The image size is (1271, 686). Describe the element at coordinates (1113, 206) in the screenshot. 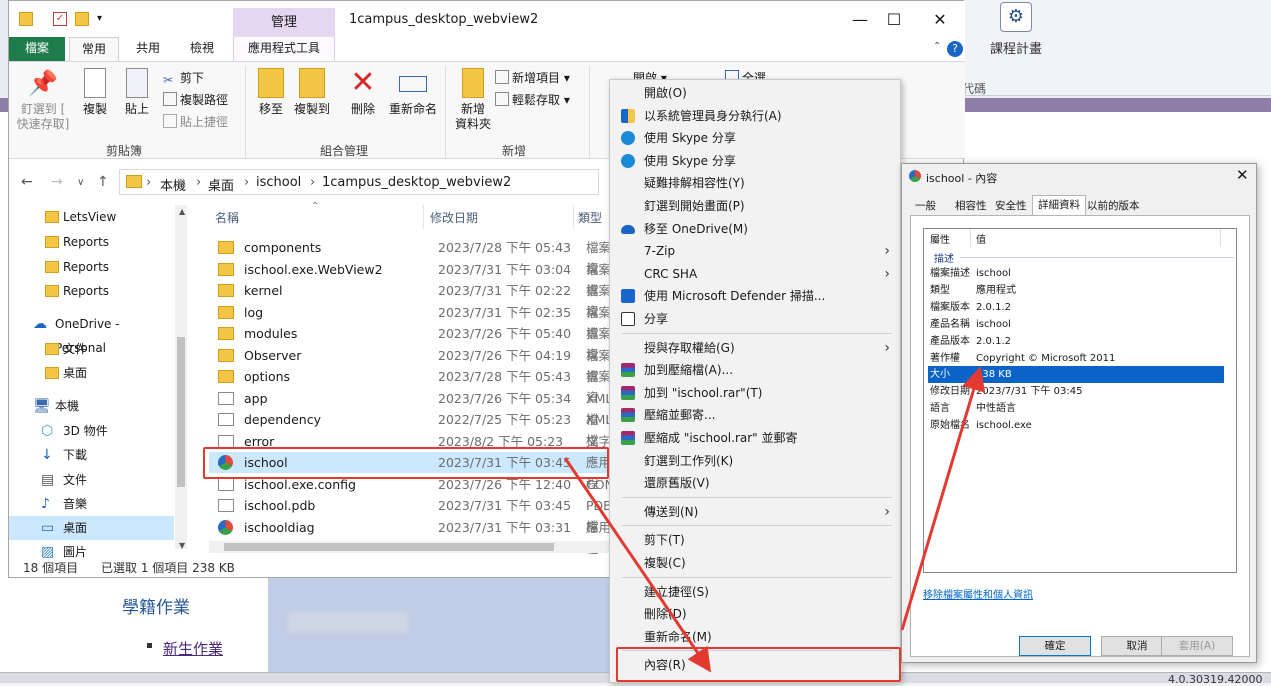

I see `tab-previous-versions: 以前的版本` at that location.